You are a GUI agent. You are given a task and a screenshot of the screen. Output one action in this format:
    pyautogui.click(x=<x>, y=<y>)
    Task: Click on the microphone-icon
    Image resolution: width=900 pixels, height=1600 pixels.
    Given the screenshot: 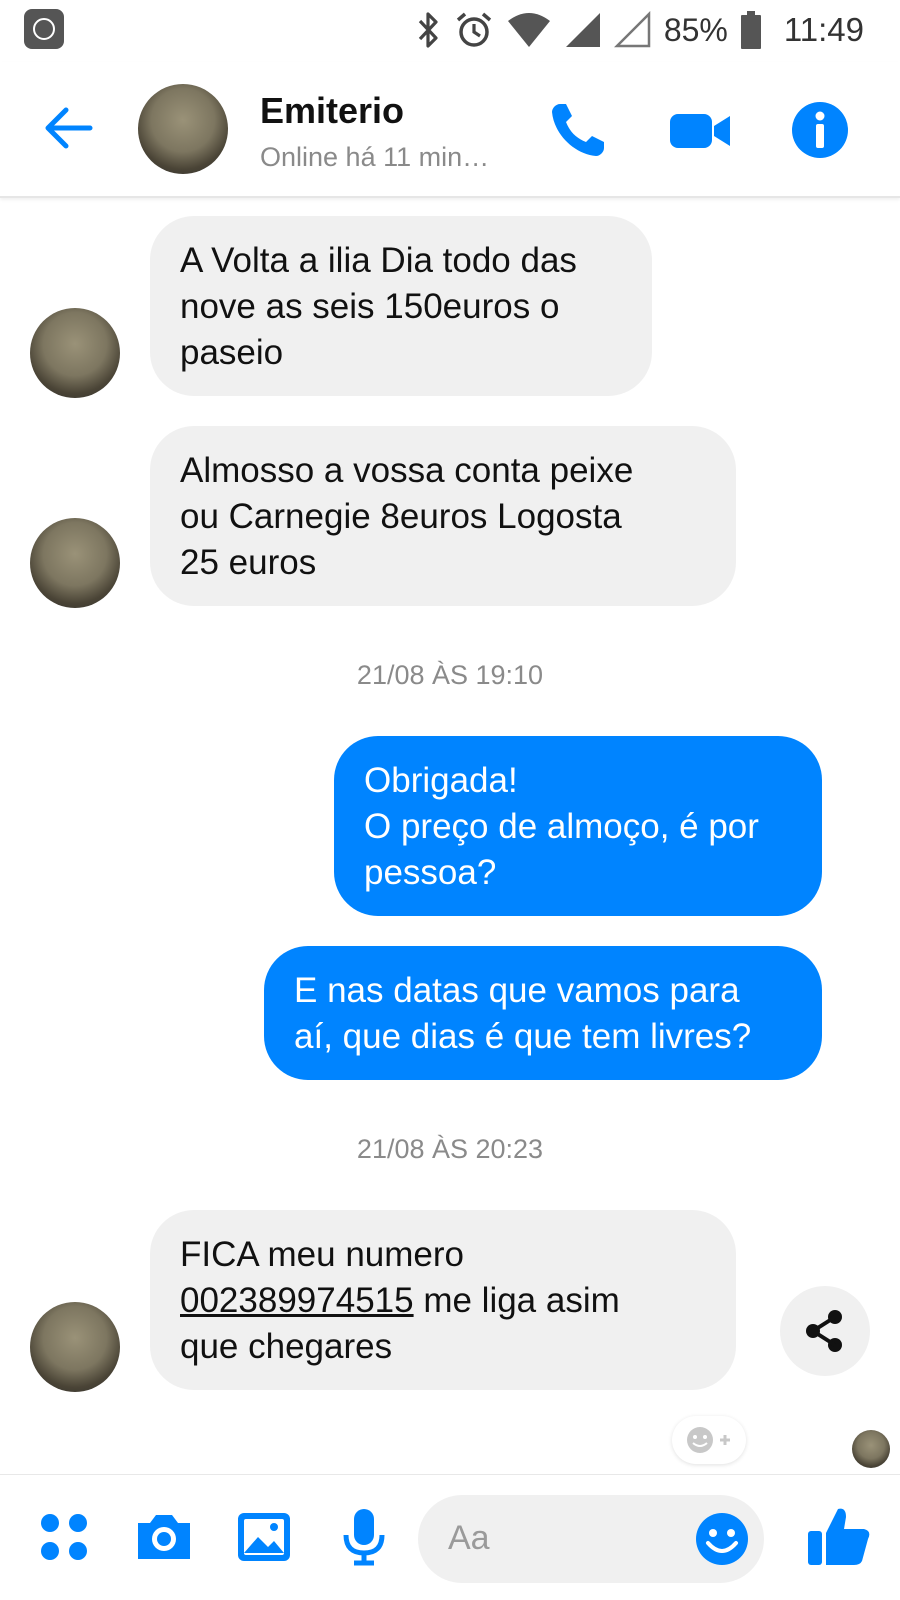 What is the action you would take?
    pyautogui.click(x=364, y=1537)
    